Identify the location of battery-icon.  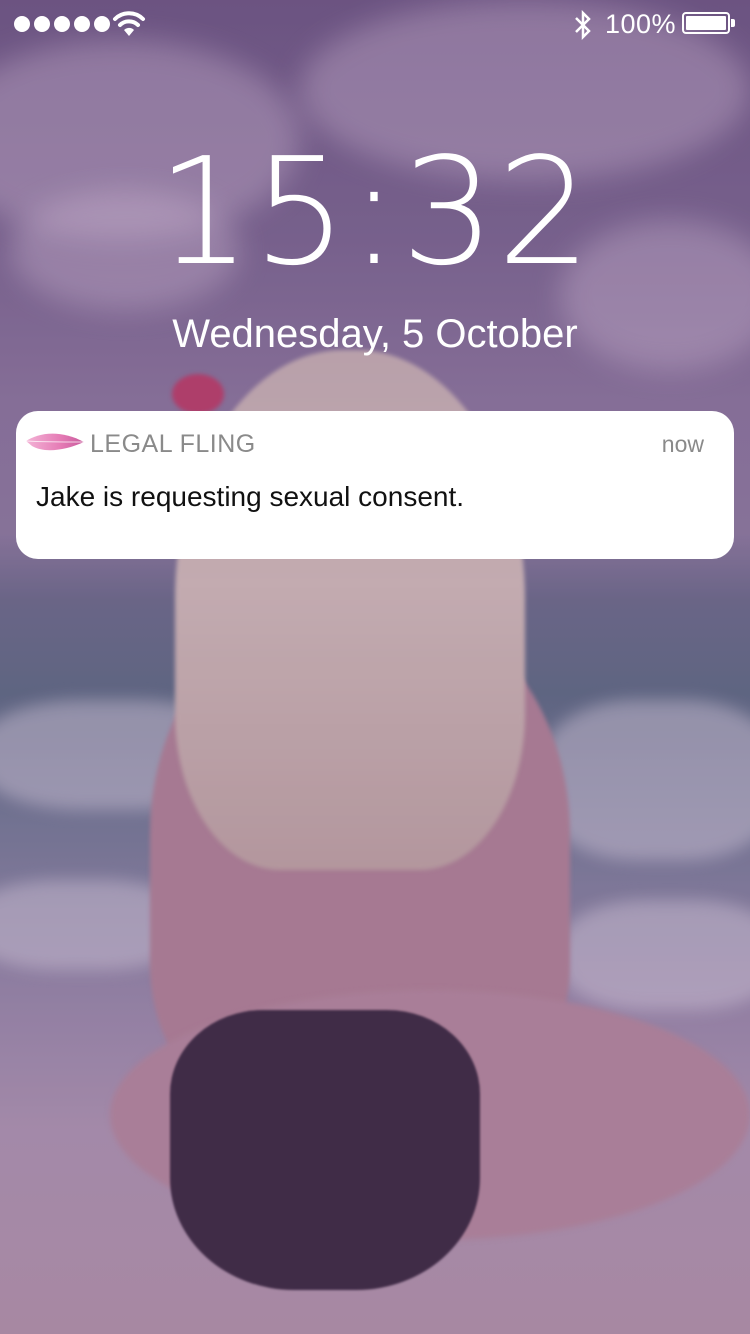
(709, 24).